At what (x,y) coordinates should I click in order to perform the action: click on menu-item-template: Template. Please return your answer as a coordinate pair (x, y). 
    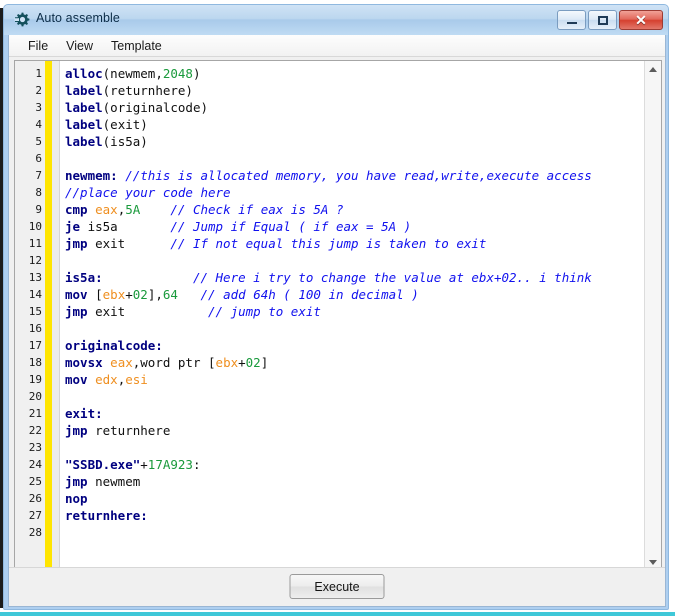
    Looking at the image, I should click on (136, 46).